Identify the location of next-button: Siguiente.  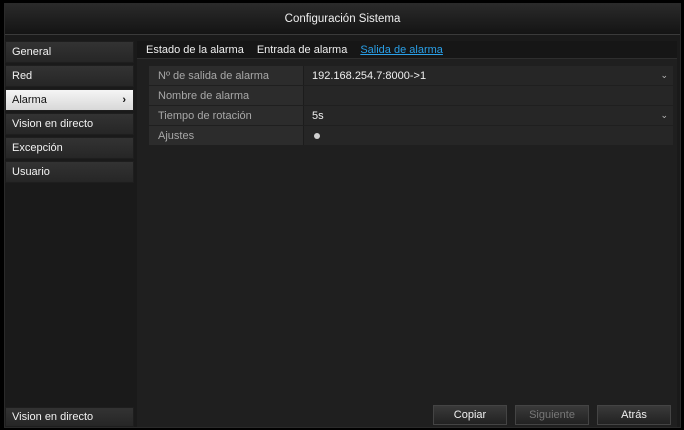
(552, 415).